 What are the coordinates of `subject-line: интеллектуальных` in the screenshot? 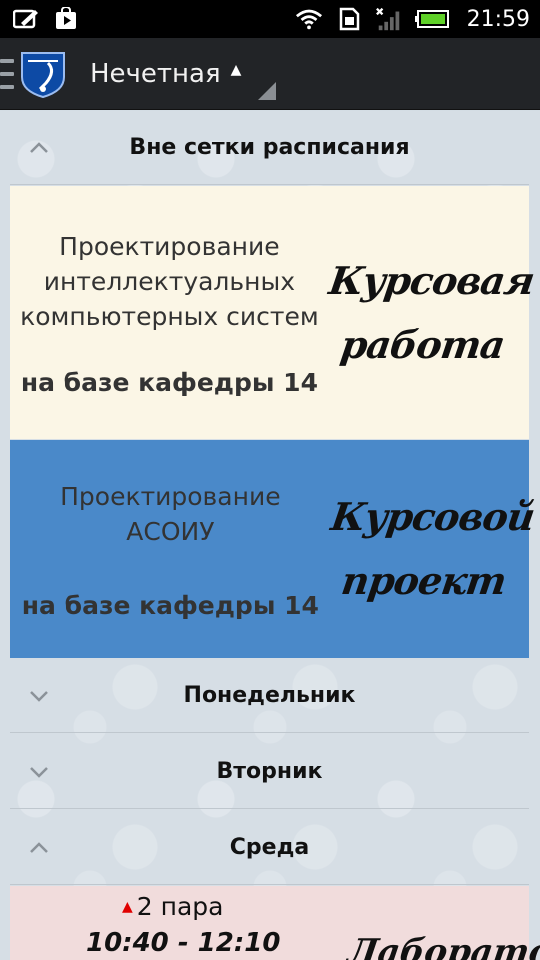 It's located at (169, 281).